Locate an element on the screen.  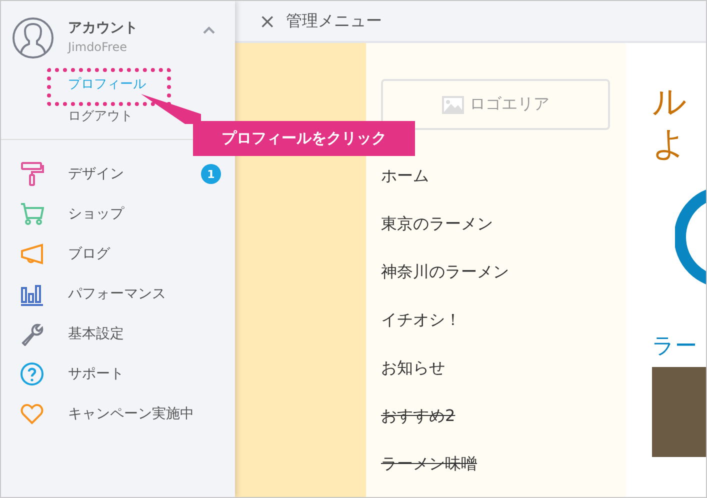
sidebar-item: パフォーマンス is located at coordinates (118, 294).